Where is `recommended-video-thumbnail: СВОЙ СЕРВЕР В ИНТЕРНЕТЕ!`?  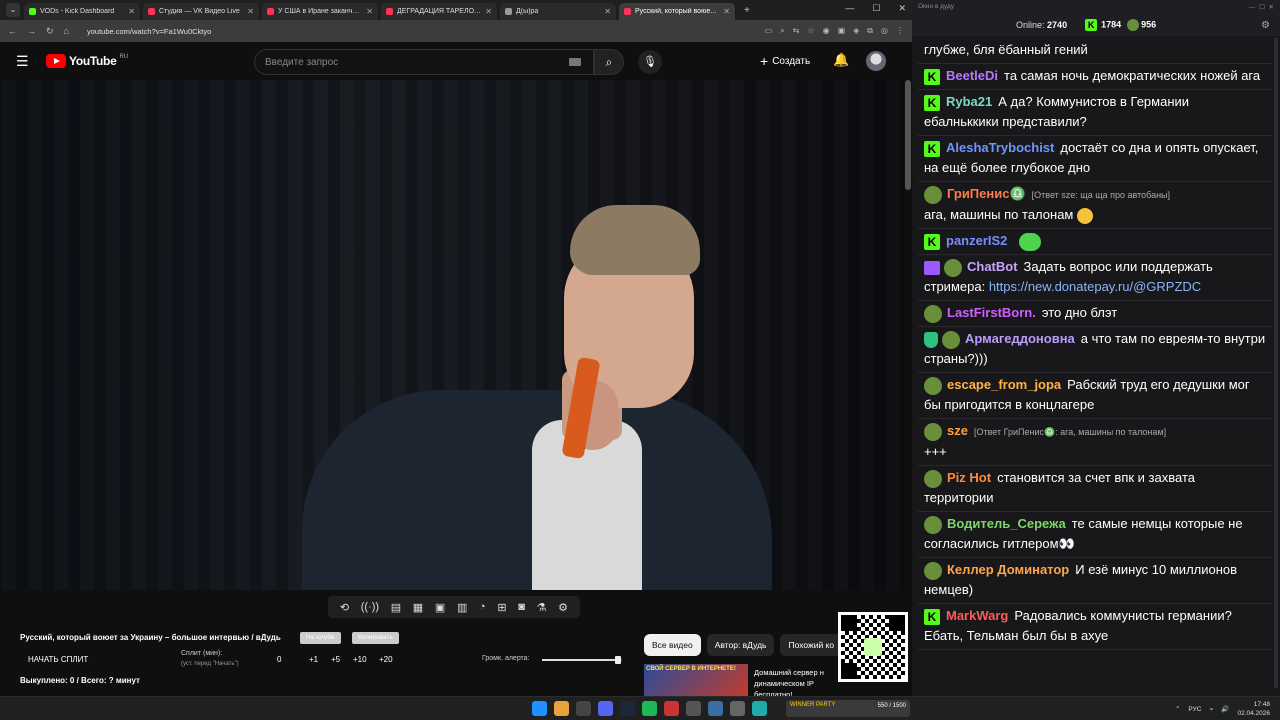 recommended-video-thumbnail: СВОЙ СЕРВЕР В ИНТЕРНЕТЕ! is located at coordinates (696, 680).